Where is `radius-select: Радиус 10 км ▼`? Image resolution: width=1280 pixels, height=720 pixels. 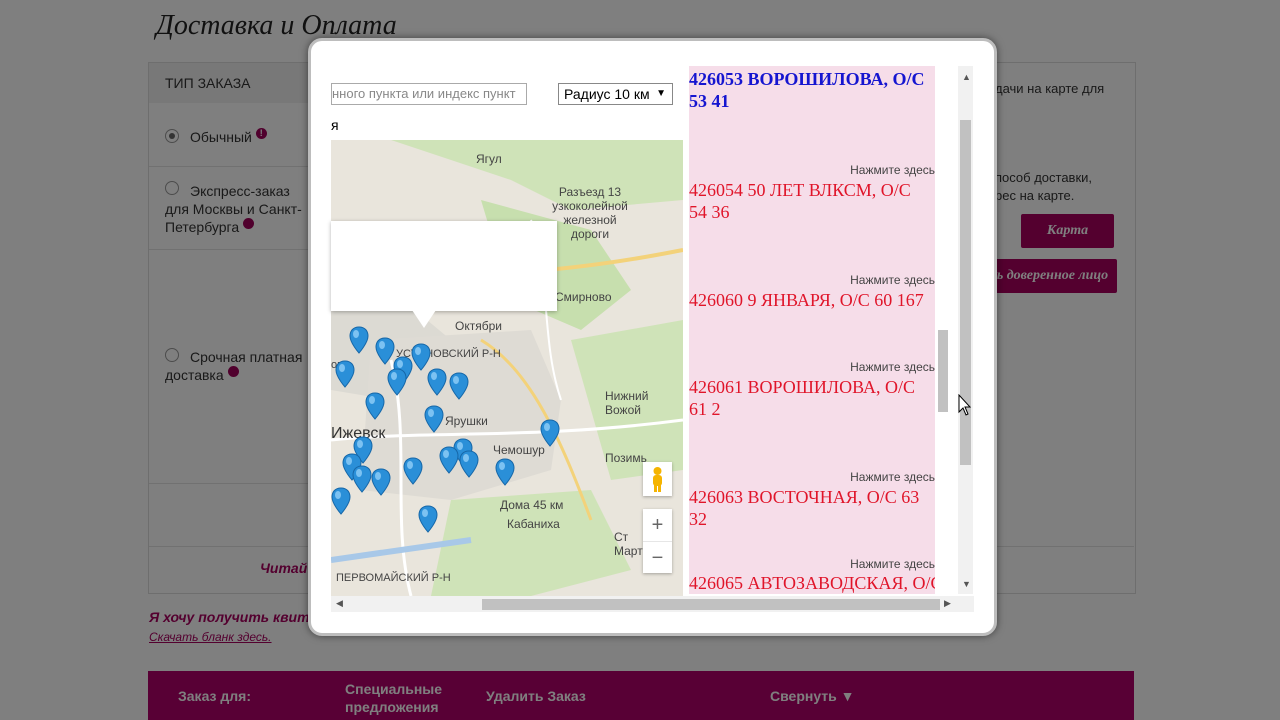 radius-select: Радиус 10 км ▼ is located at coordinates (615, 94).